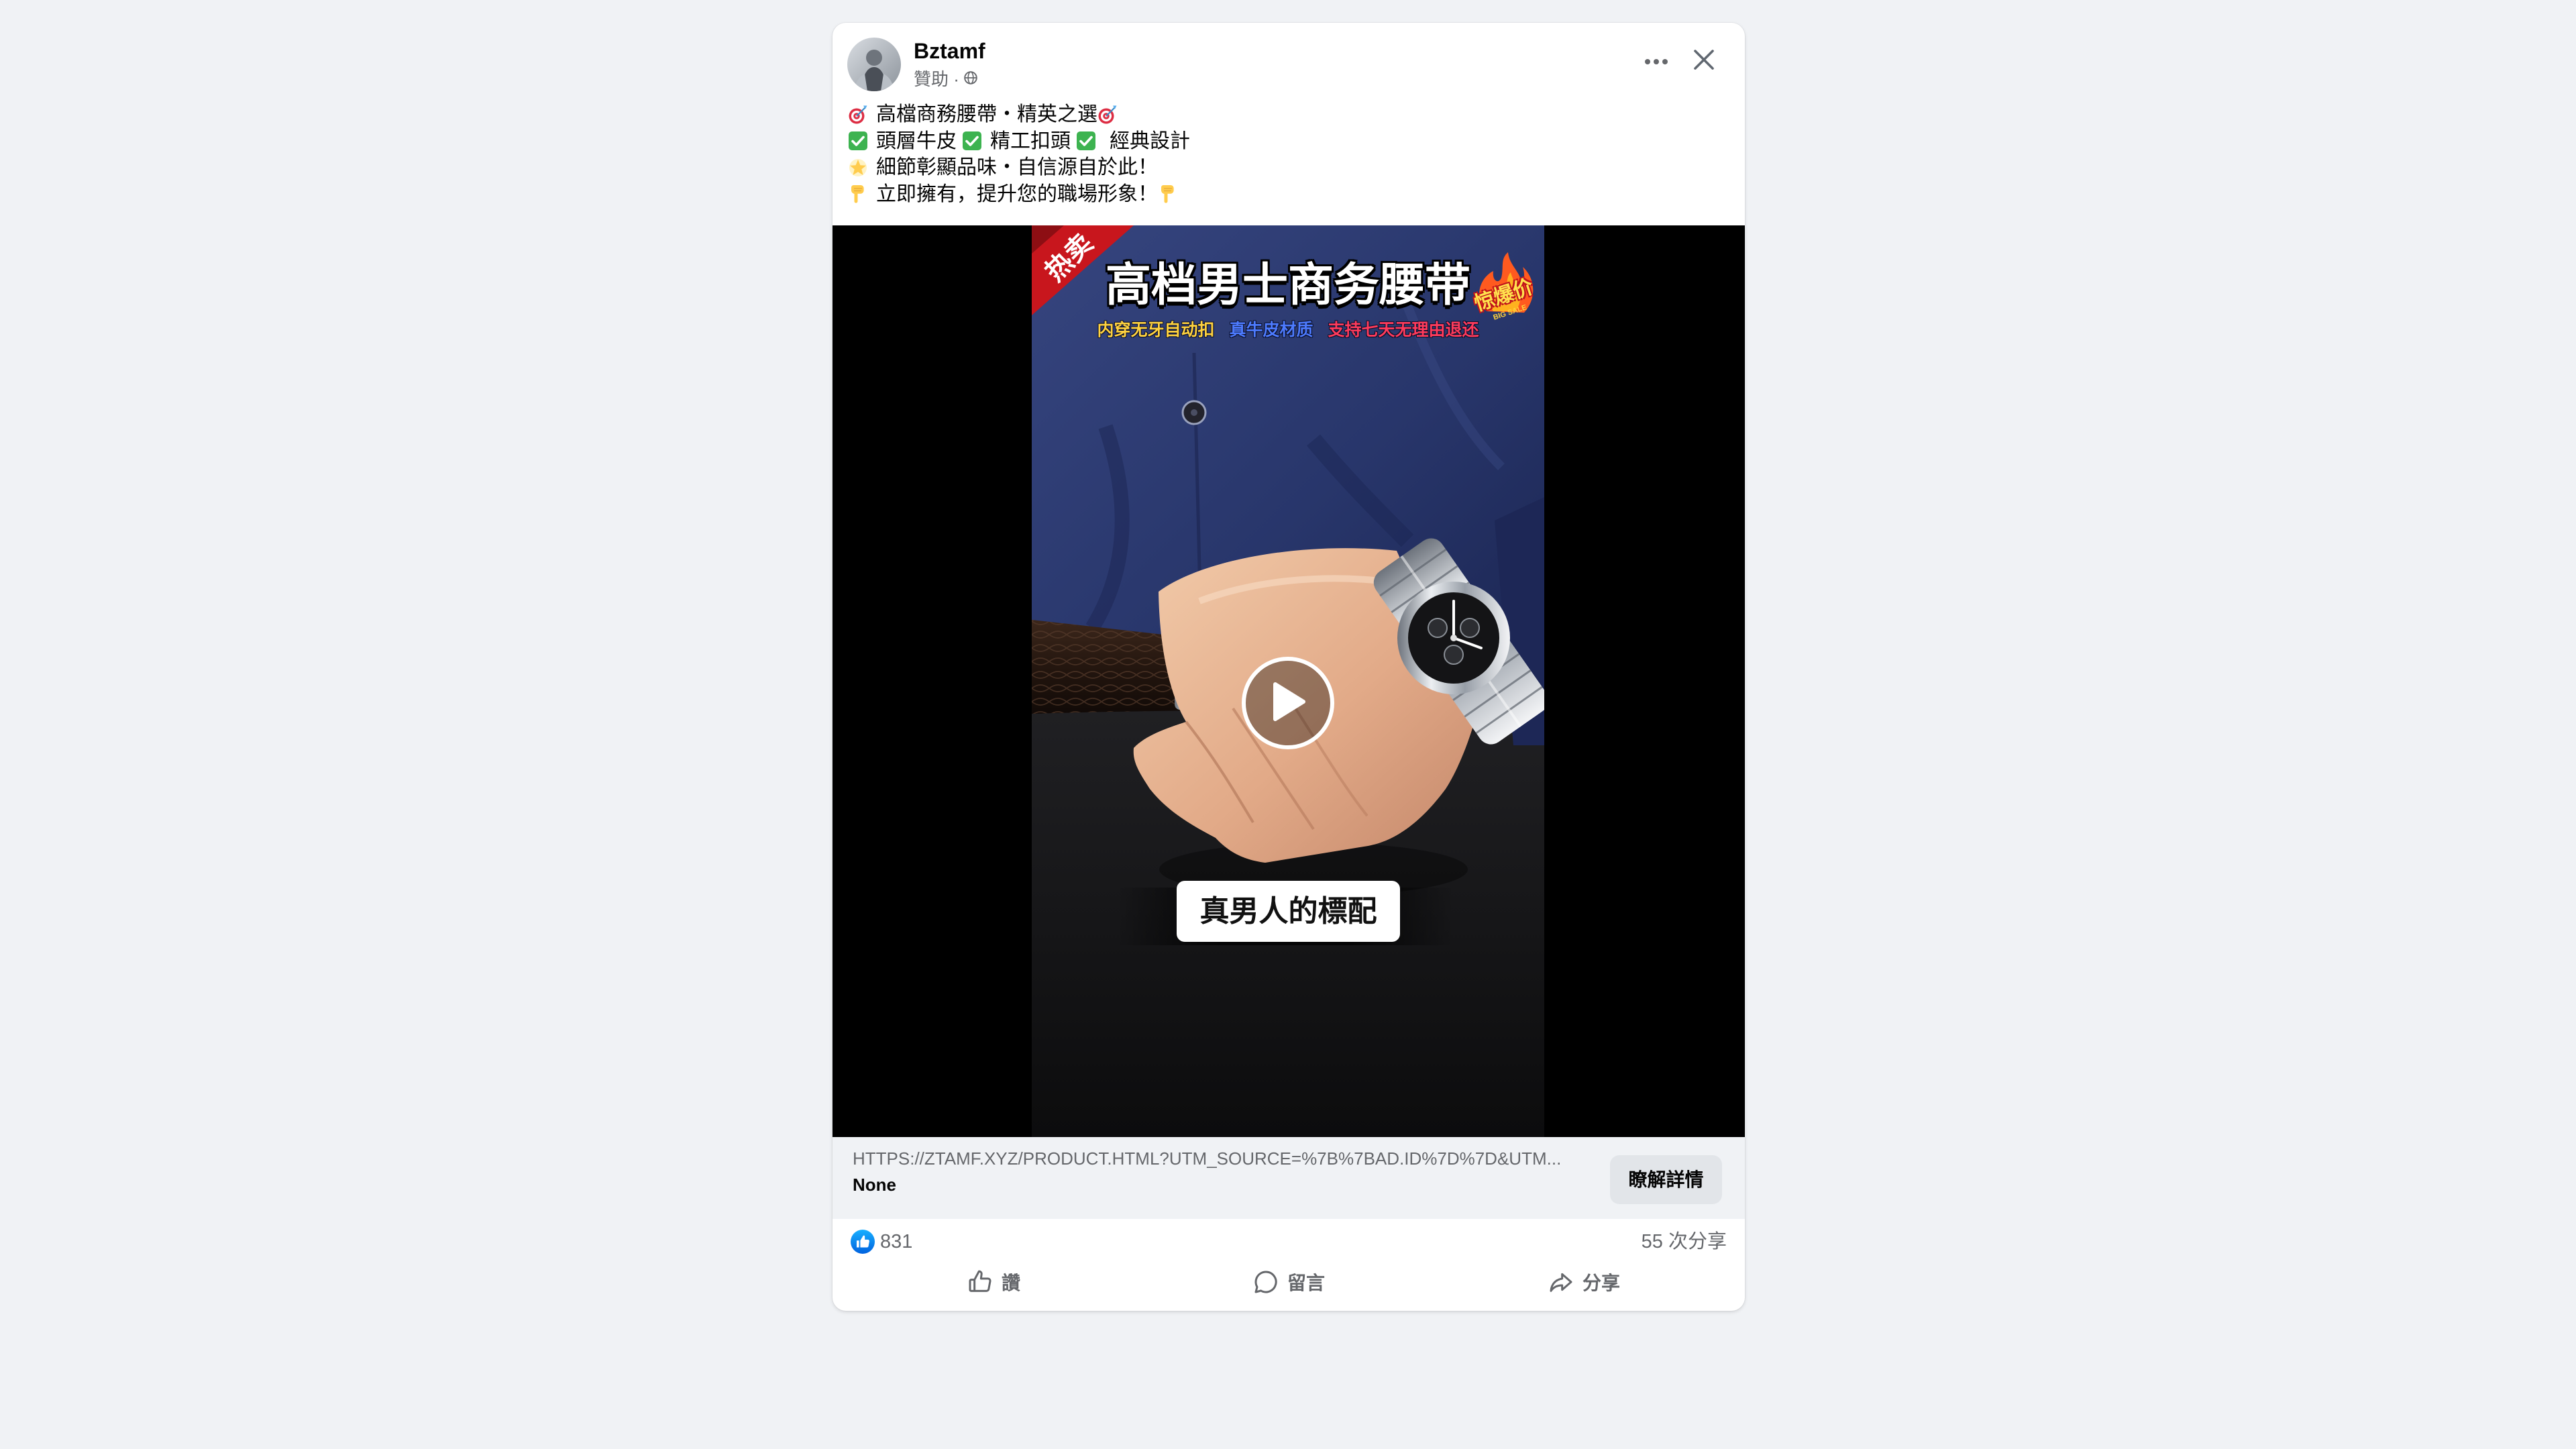 The width and height of the screenshot is (2576, 1449). I want to click on post-line-1: 高檔商務腰帶・精英之選, so click(1019, 114).